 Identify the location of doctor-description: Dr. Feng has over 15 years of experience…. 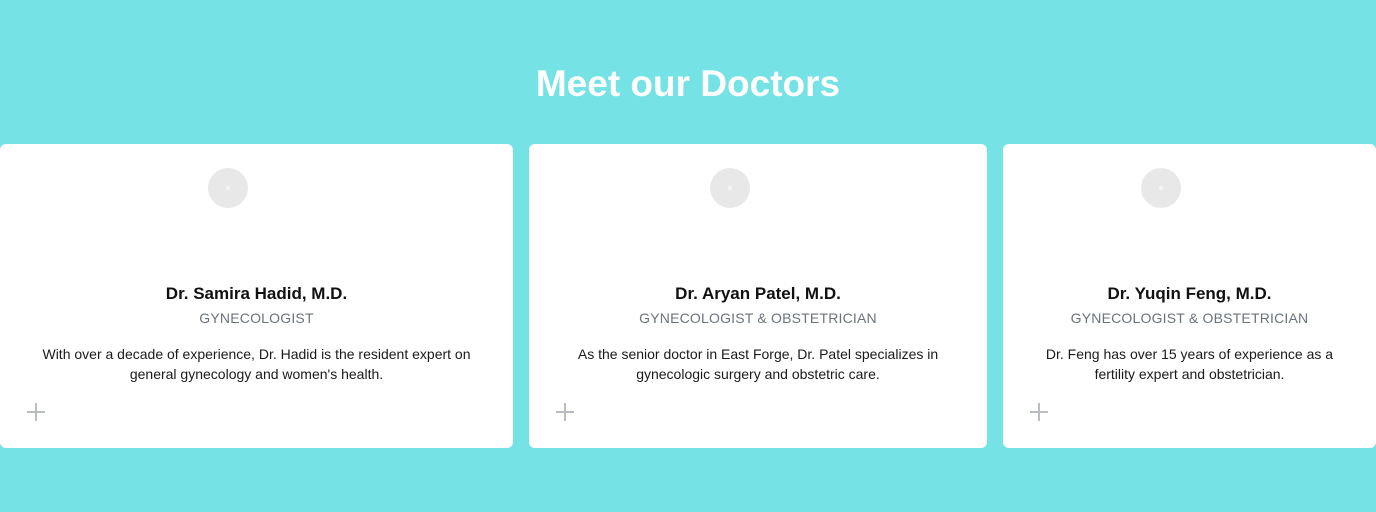
(1189, 364).